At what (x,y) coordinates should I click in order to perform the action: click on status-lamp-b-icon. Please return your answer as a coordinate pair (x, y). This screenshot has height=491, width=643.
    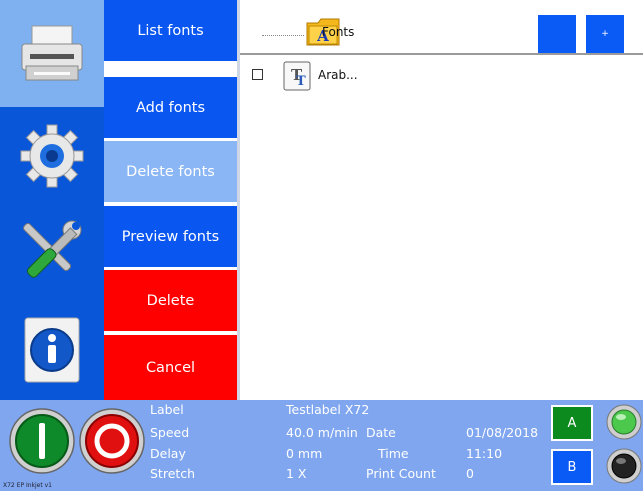
    Looking at the image, I should click on (624, 466).